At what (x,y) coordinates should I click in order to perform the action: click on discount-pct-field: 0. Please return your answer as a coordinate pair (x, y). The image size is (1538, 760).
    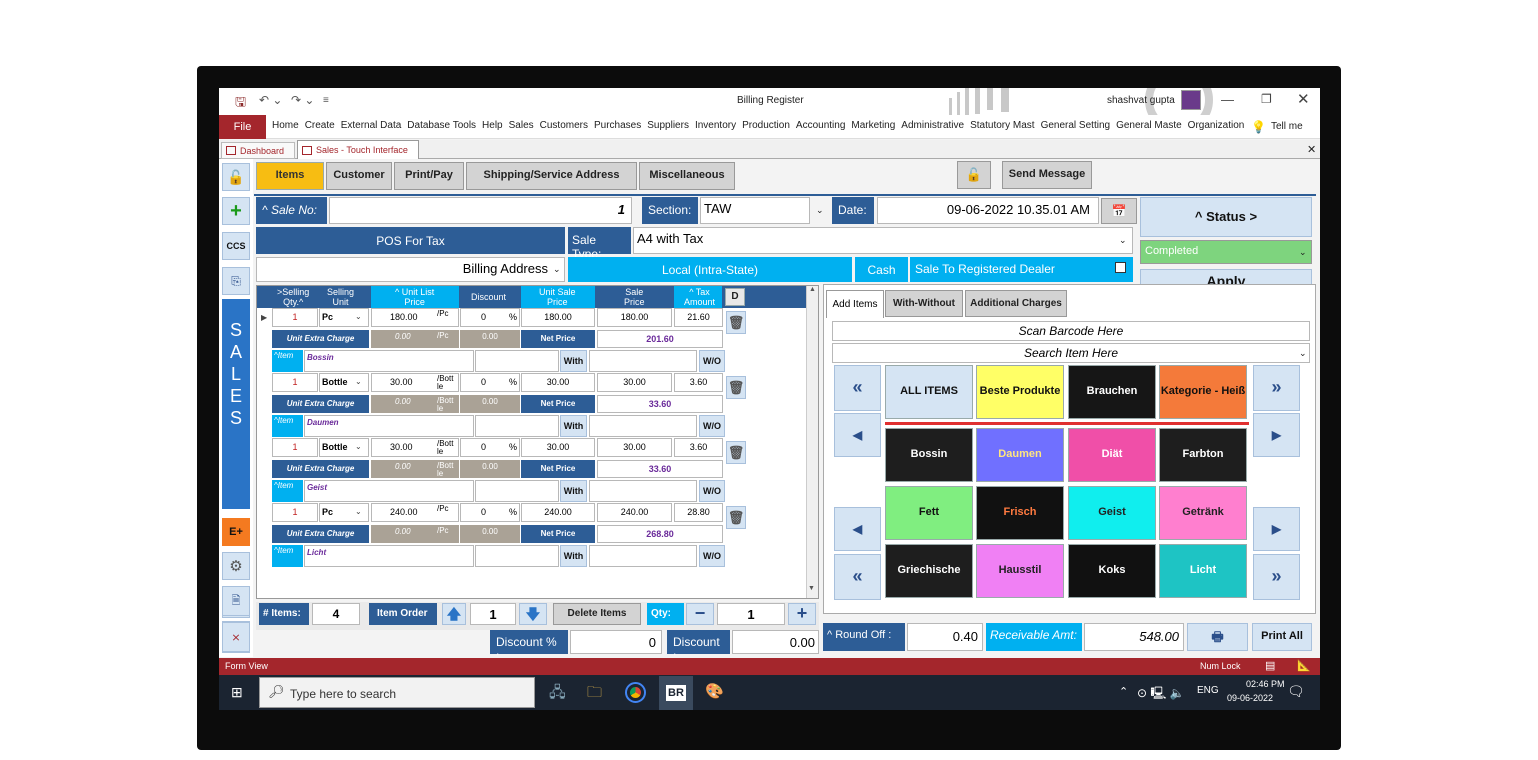
    Looking at the image, I should click on (616, 642).